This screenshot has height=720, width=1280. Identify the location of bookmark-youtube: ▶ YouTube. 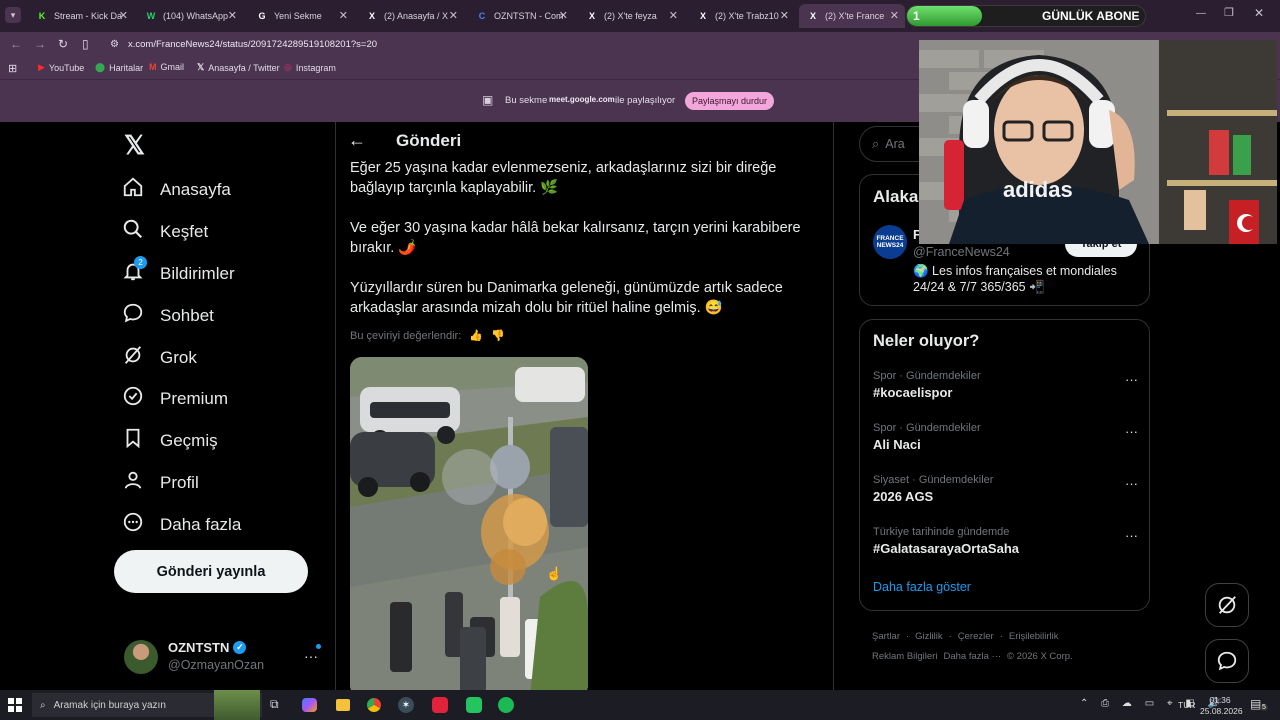
(61, 67).